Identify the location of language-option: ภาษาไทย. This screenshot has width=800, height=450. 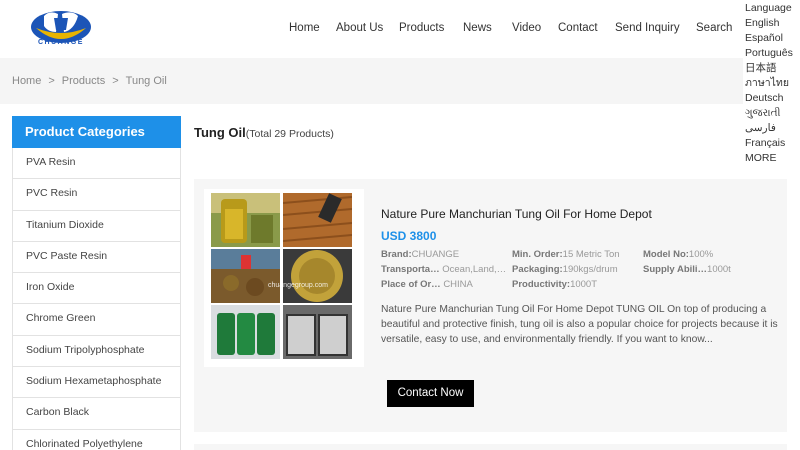
(769, 83).